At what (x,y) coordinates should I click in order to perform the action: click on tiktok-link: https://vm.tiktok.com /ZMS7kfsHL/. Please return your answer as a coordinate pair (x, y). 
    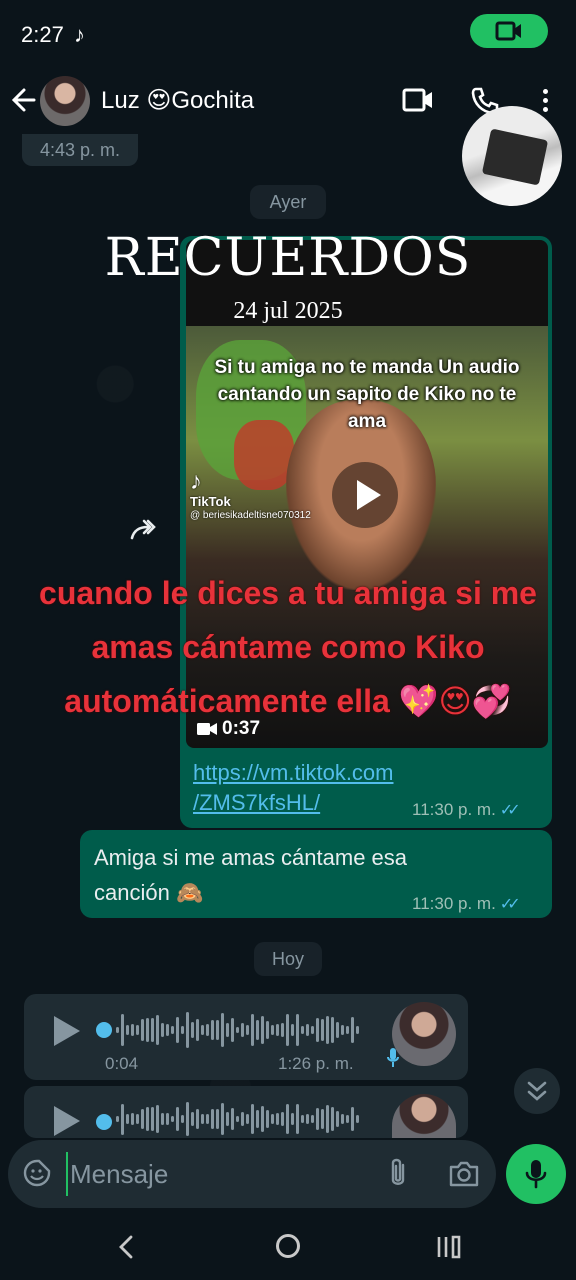
    Looking at the image, I should click on (293, 788).